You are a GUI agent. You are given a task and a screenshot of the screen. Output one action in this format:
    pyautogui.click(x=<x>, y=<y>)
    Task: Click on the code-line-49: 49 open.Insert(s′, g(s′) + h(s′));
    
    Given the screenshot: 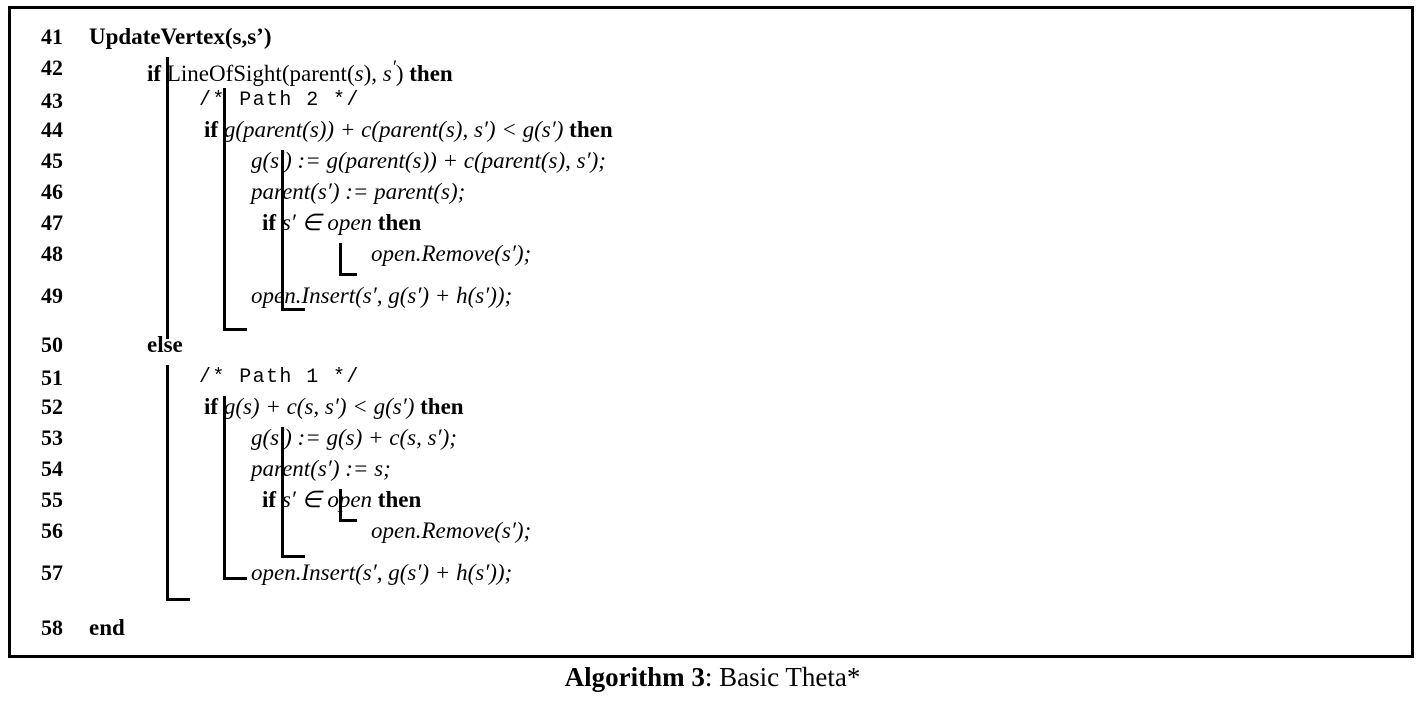 What is the action you would take?
    pyautogui.click(x=711, y=295)
    